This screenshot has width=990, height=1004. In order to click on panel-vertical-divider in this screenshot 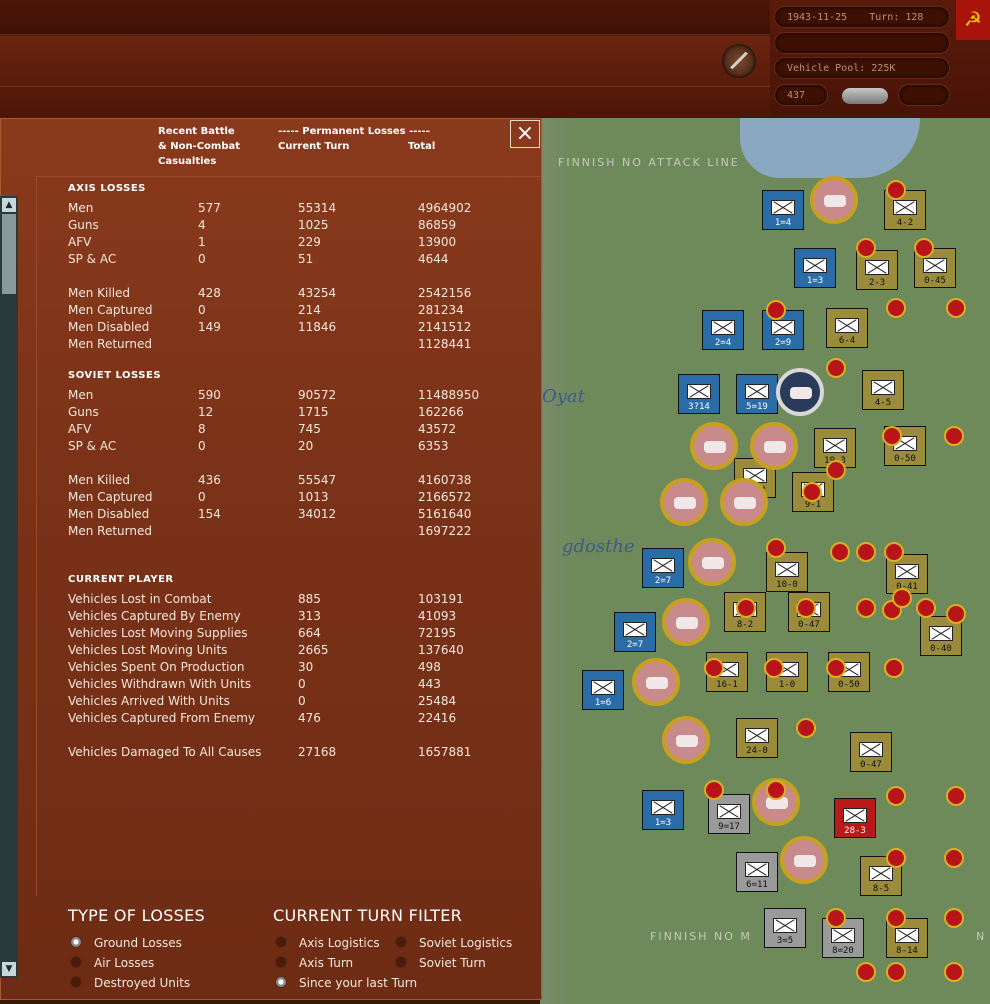, I will do `click(36, 536)`.